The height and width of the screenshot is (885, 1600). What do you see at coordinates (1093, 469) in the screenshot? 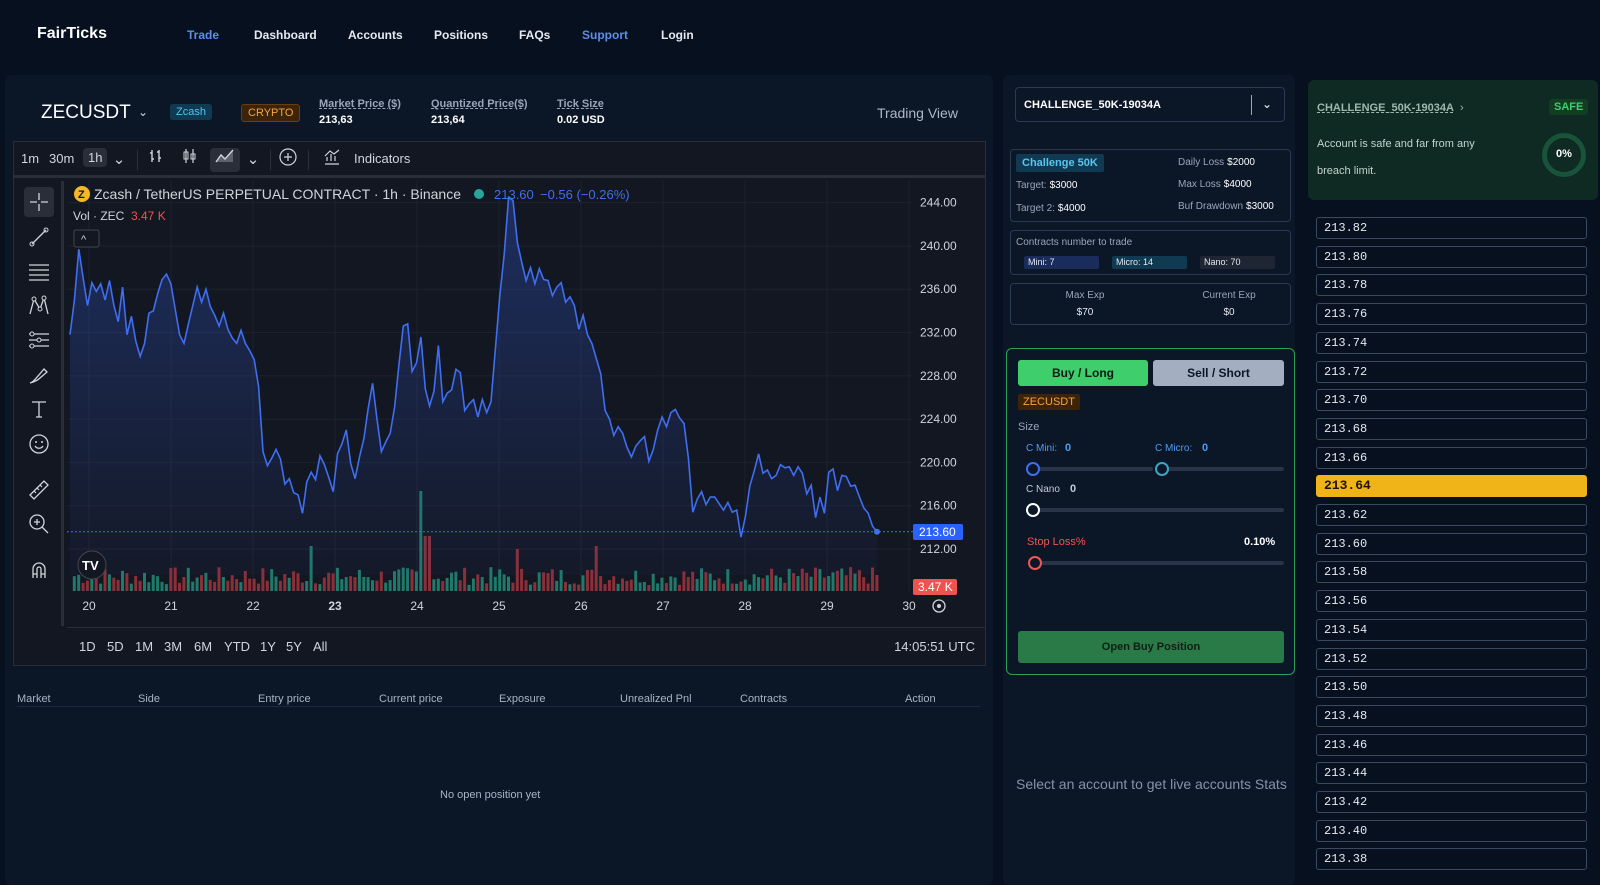
I see `mini-slider-track` at bounding box center [1093, 469].